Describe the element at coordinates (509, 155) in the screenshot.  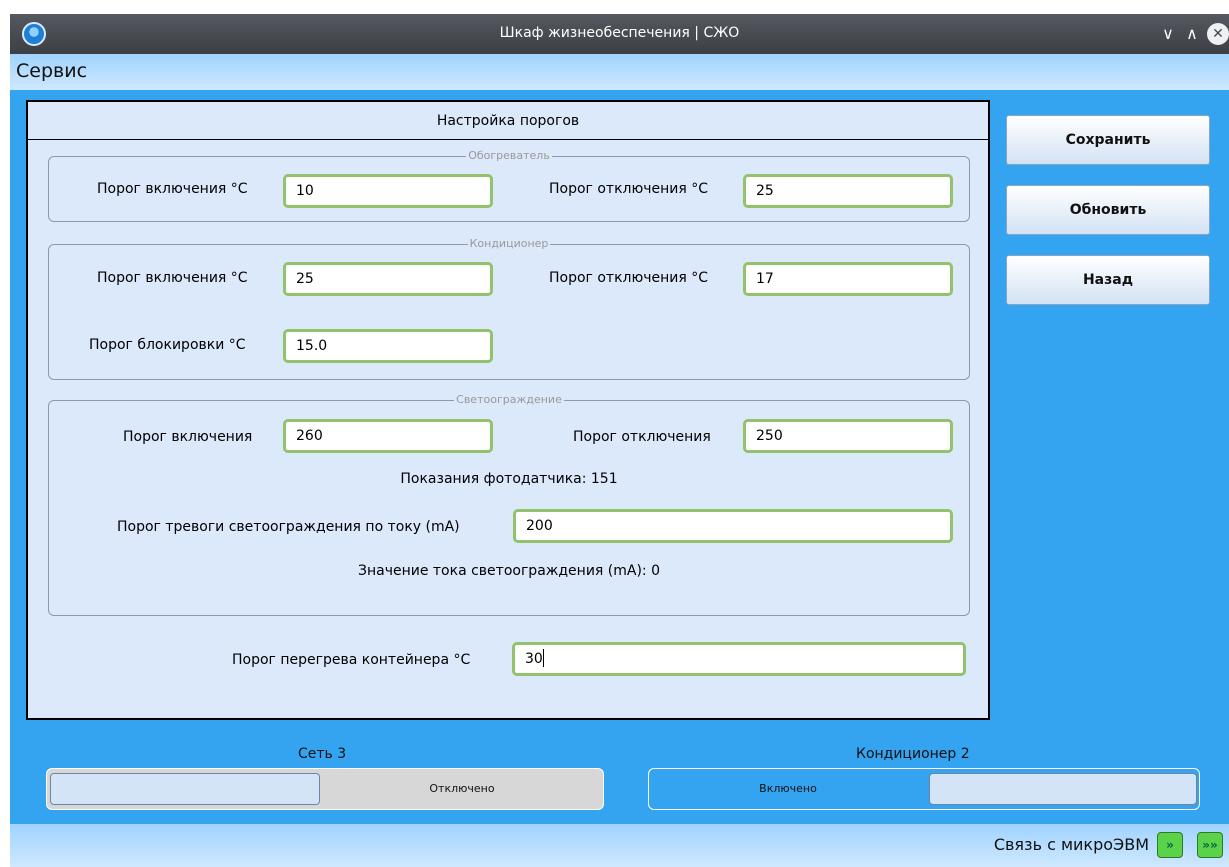
I see `heater-legend: Обогреватель` at that location.